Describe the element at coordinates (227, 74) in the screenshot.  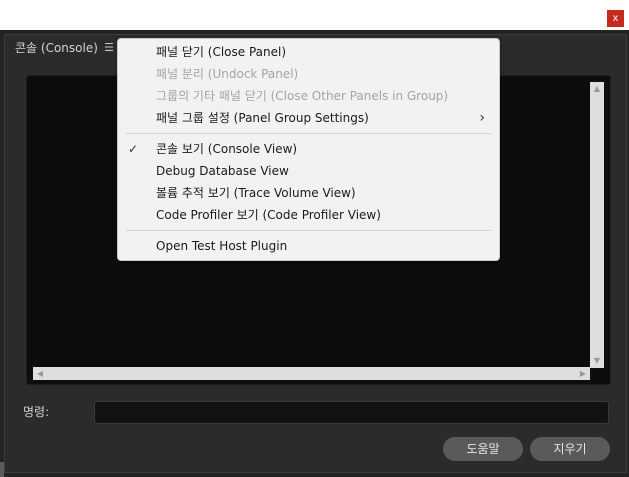
I see `menu-item-label: 패널 분리 (Undock Panel)` at that location.